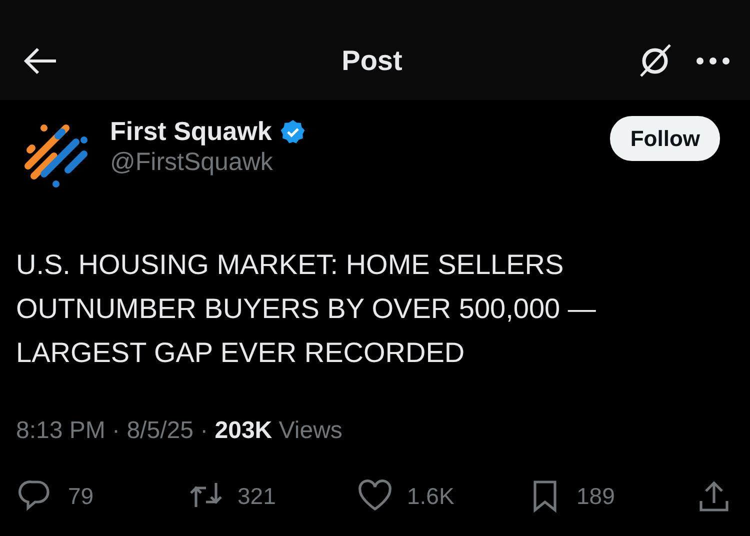 The image size is (750, 536). What do you see at coordinates (179, 431) in the screenshot?
I see `post-meta: 8:13 PM · 8/5/25 · 203K Views` at bounding box center [179, 431].